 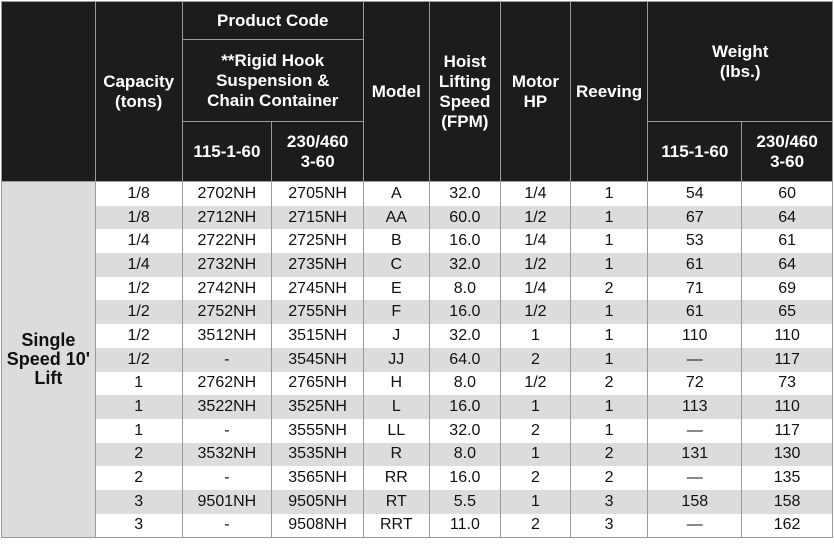 I want to click on table-row: 1/2 2742NH 2745NH E 8.0 1/4 2 71 69, so click(x=417, y=288).